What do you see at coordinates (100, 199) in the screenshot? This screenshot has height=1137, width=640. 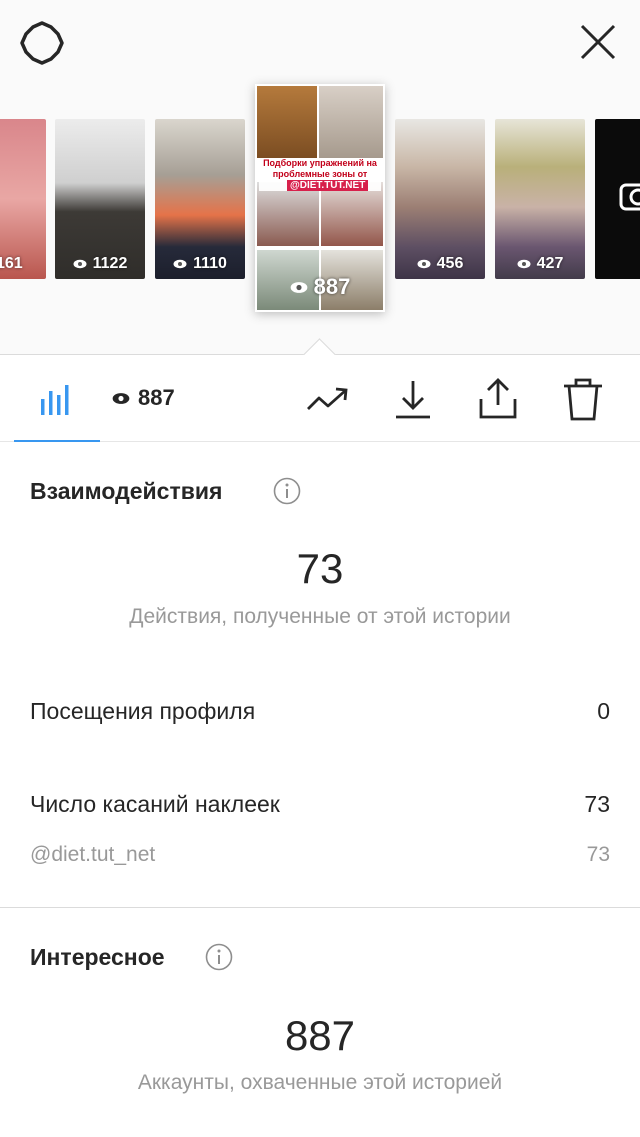 I see `story-thumbnail: 1122` at bounding box center [100, 199].